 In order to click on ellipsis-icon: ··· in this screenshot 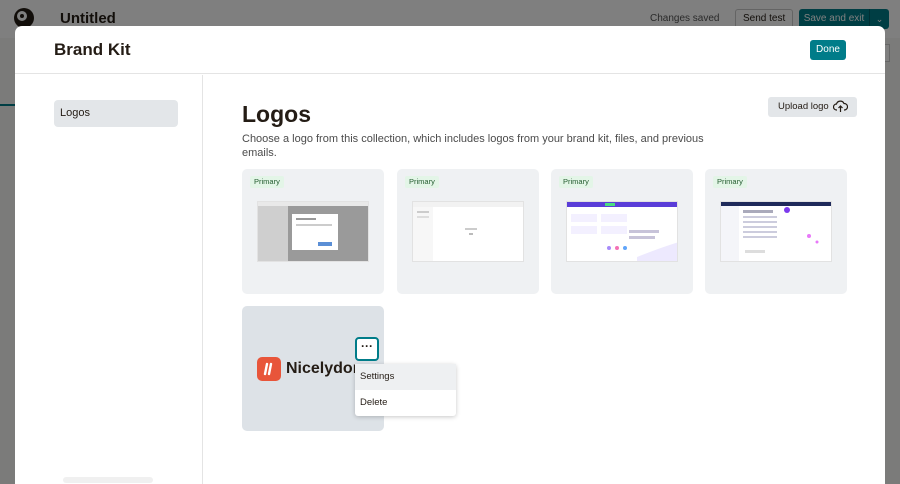, I will do `click(367, 346)`.